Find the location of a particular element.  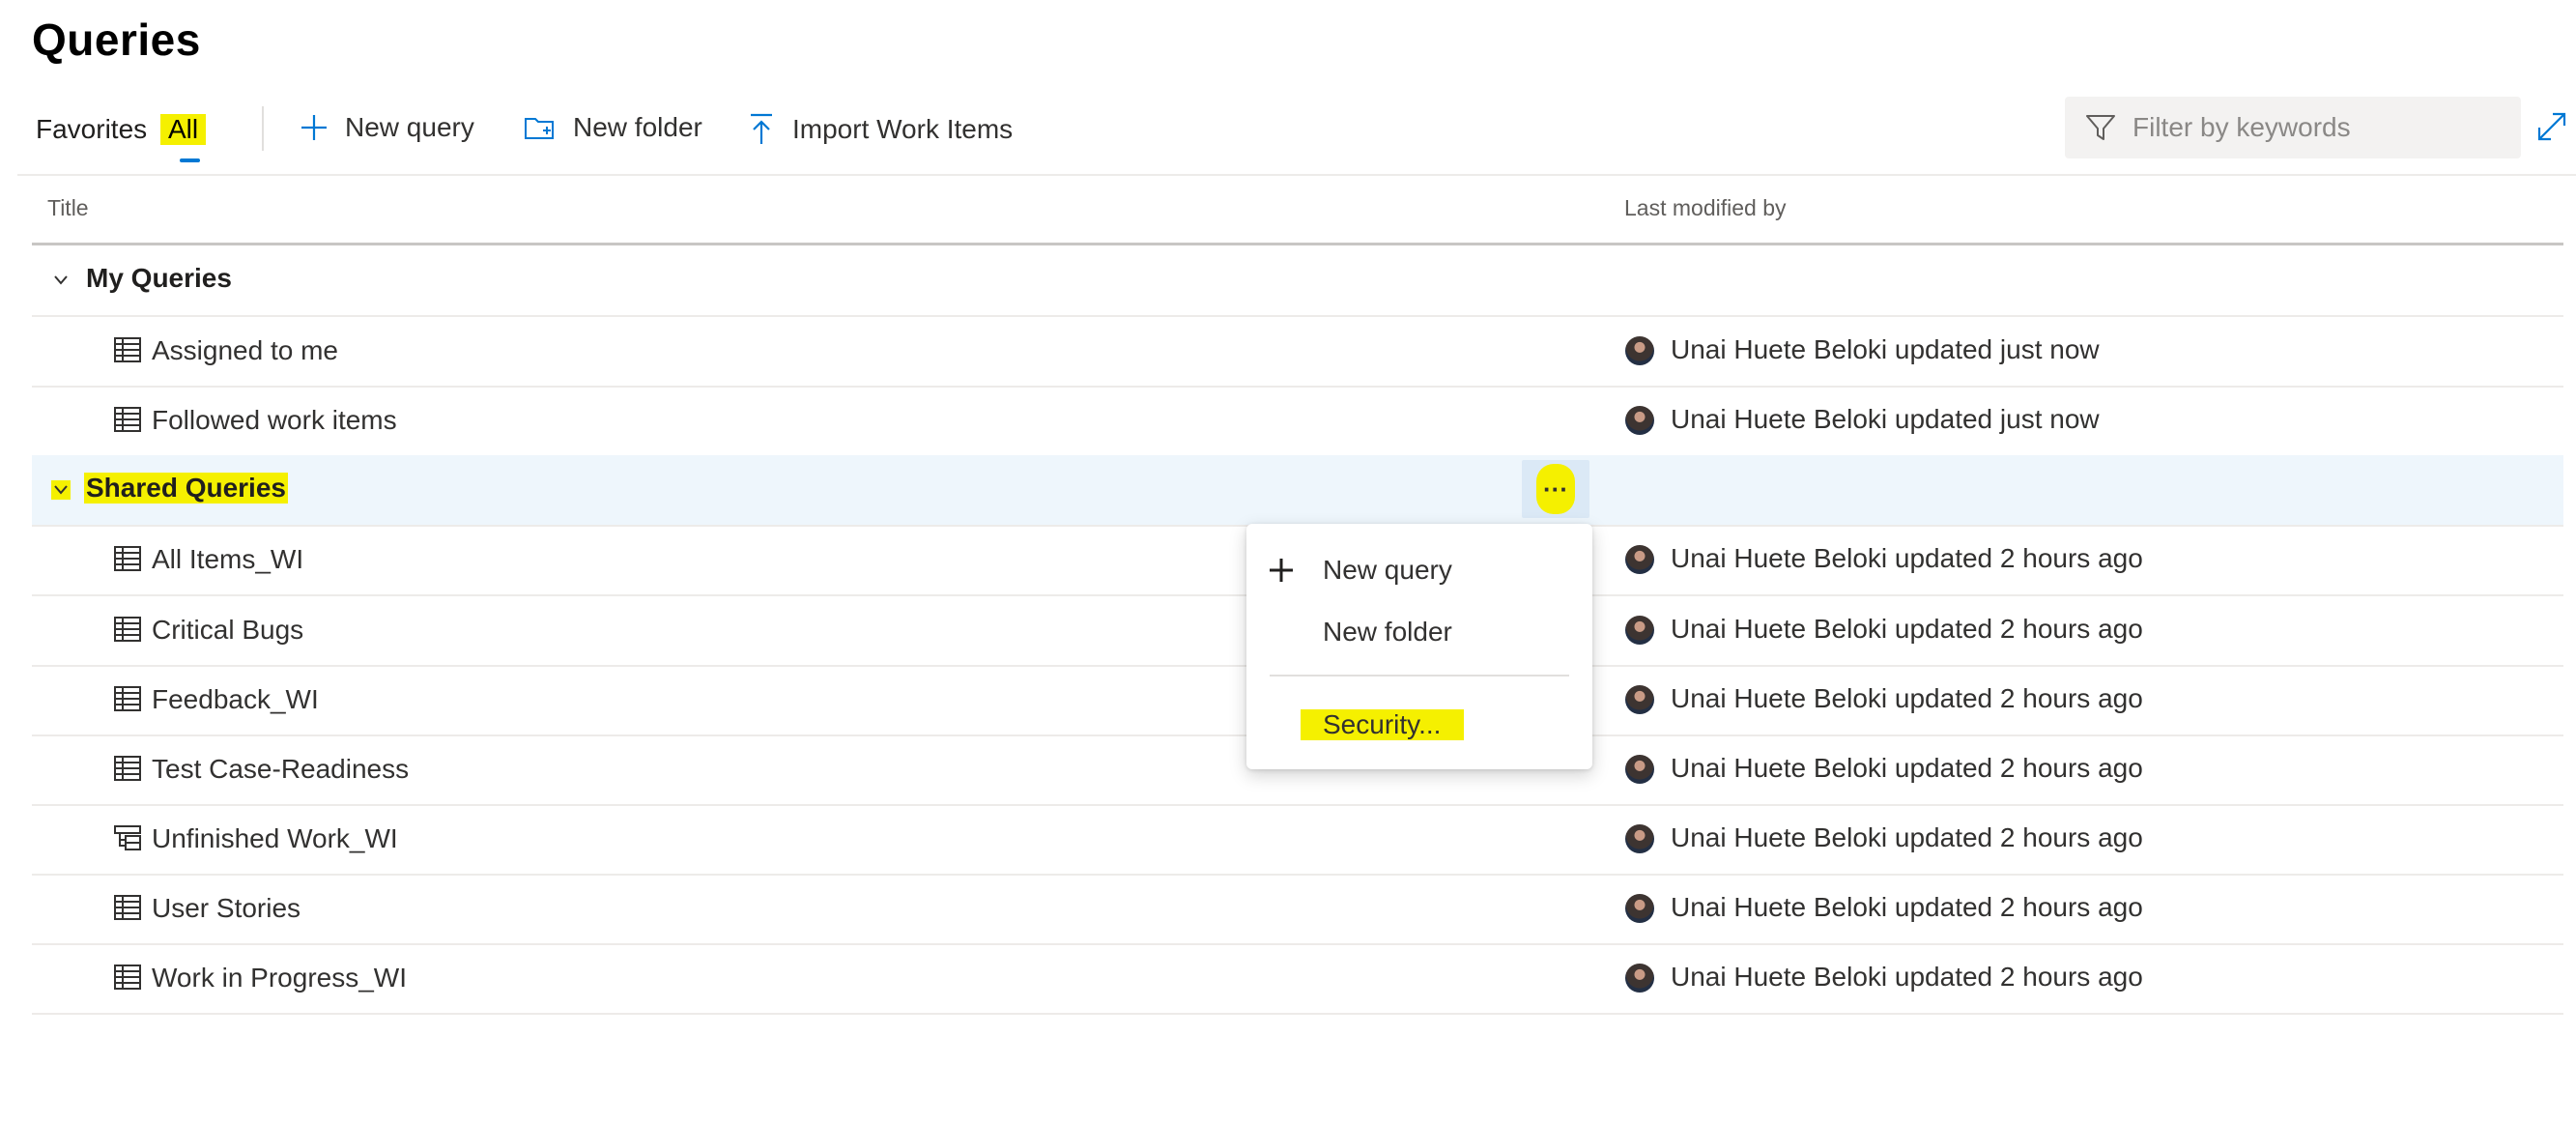

tab-favorites: Favorites is located at coordinates (92, 130).